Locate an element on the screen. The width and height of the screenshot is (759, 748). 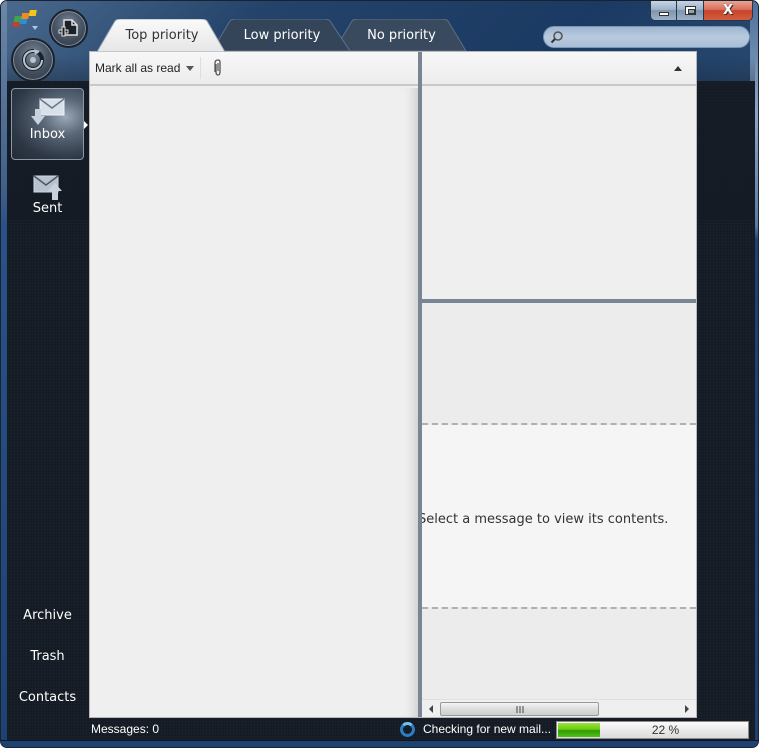
search-box is located at coordinates (646, 37).